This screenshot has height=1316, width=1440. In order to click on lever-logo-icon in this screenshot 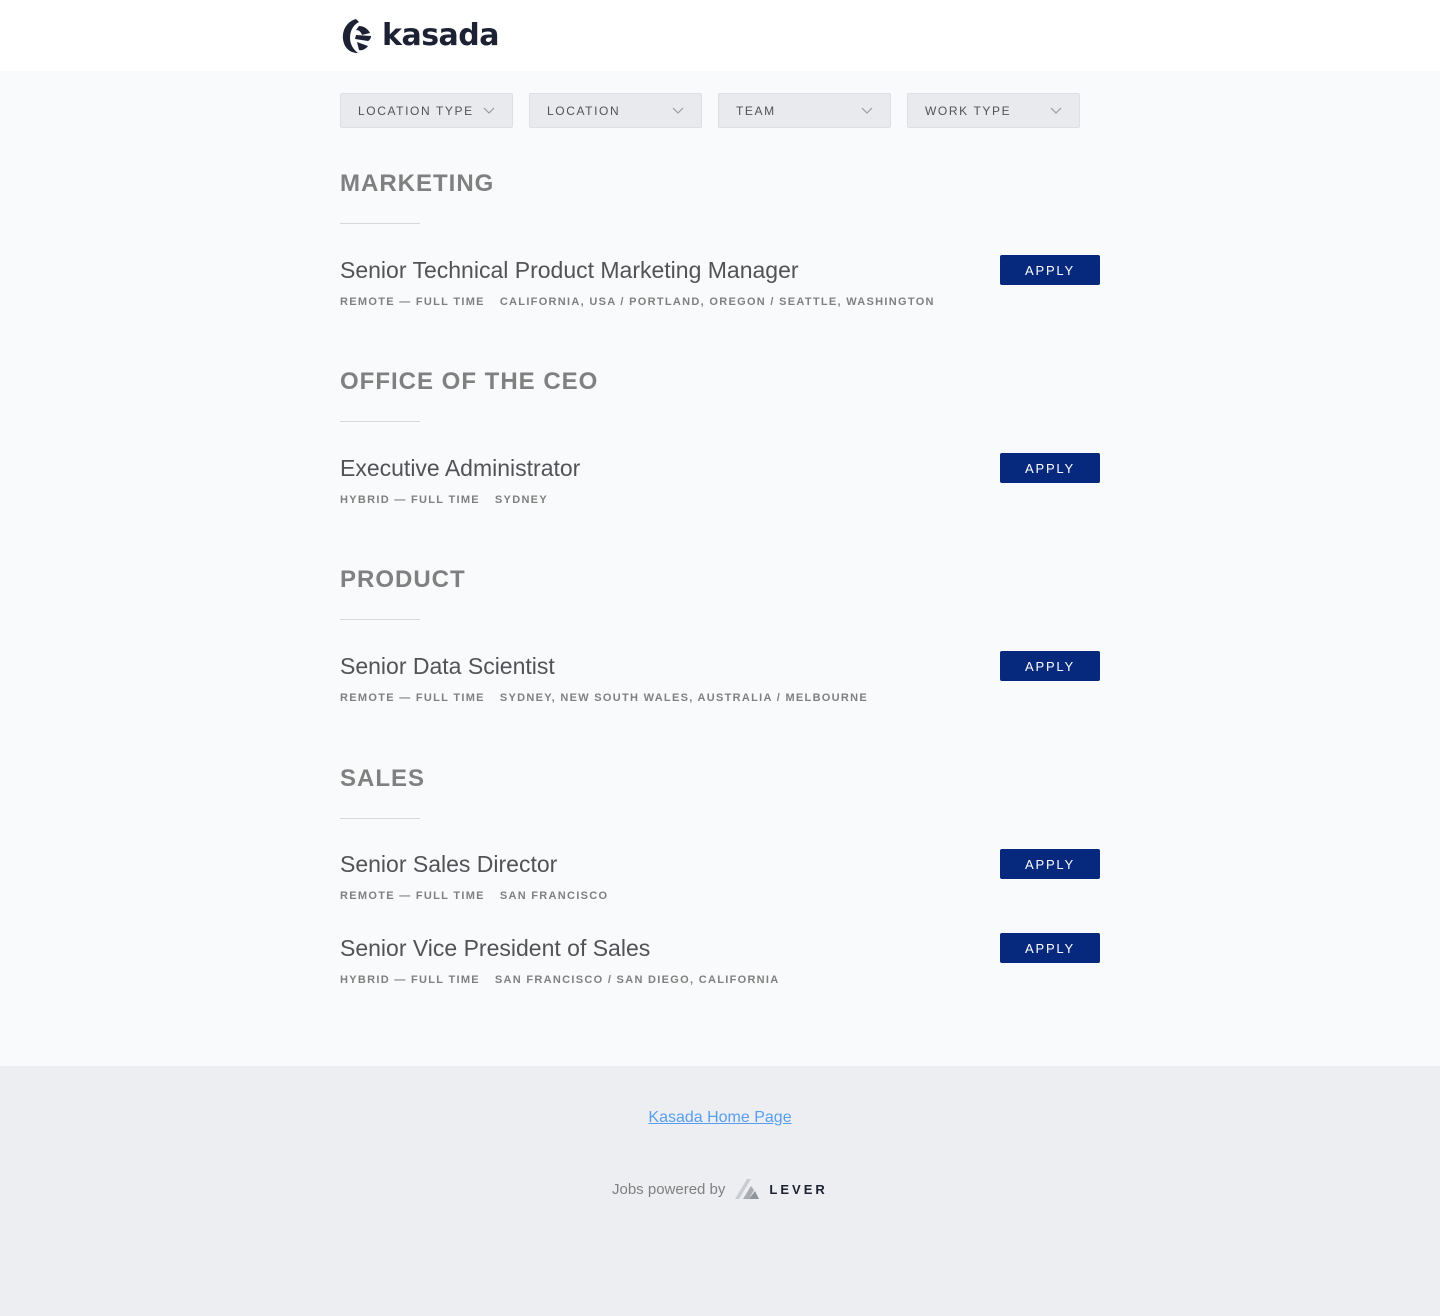, I will do `click(747, 1189)`.